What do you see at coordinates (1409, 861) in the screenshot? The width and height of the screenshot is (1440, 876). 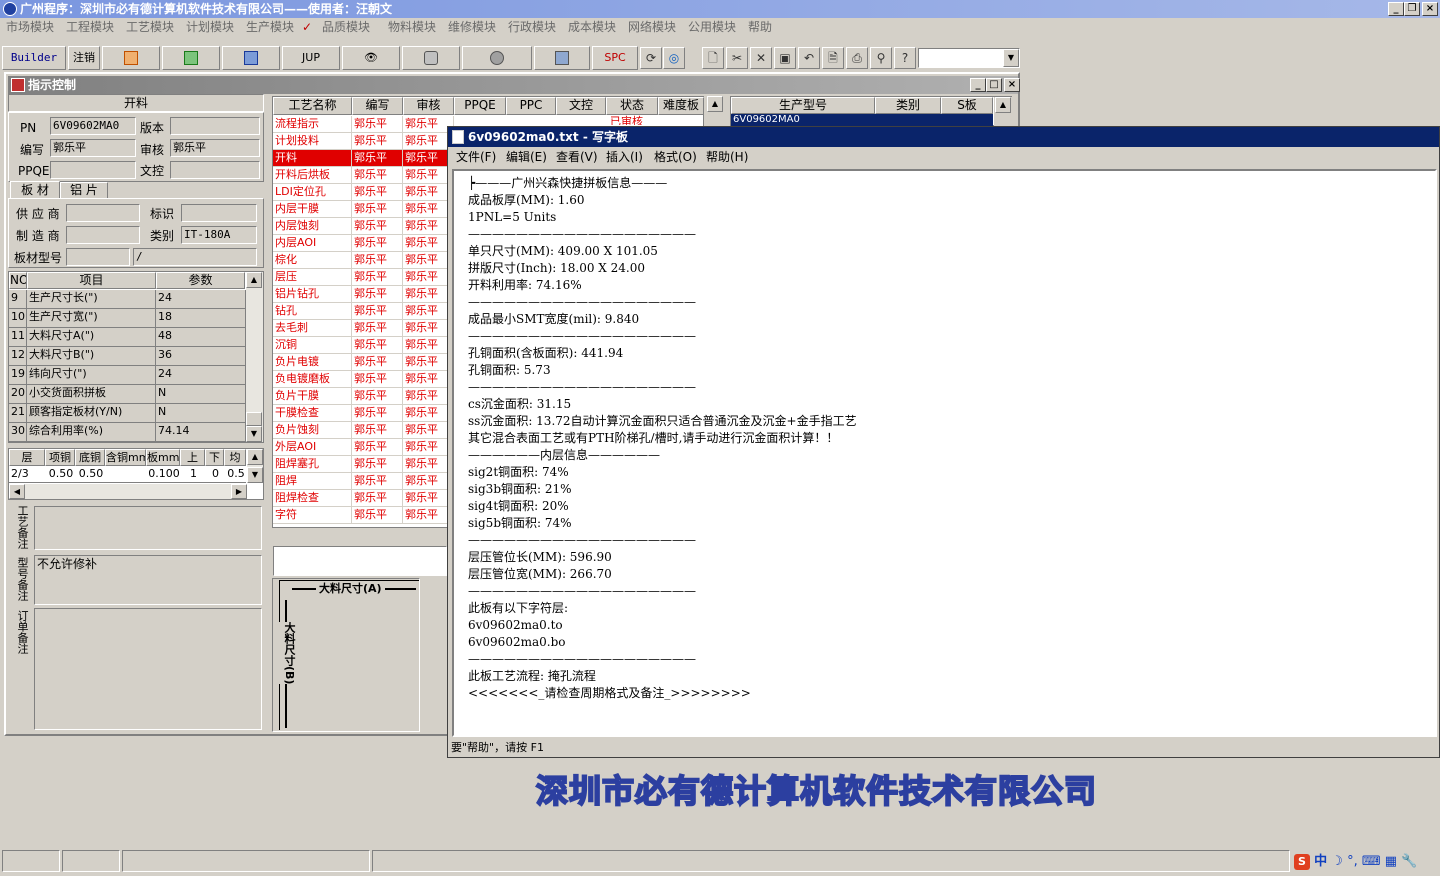 I see `wrench-icon: 🔧` at bounding box center [1409, 861].